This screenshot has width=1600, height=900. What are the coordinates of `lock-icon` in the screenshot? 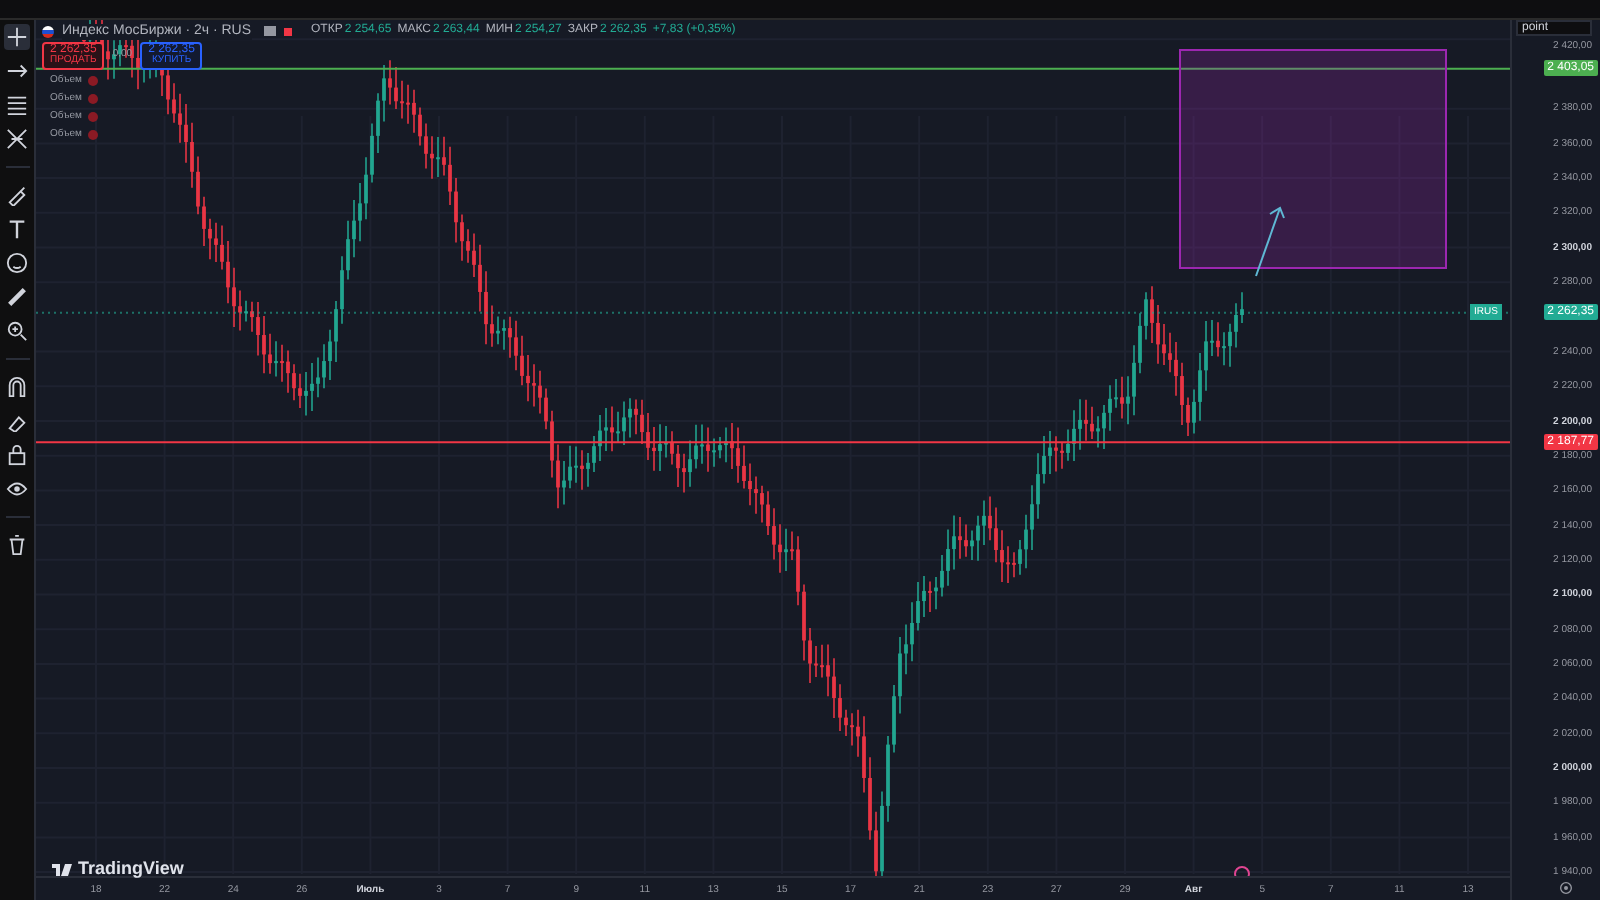 It's located at (17, 455).